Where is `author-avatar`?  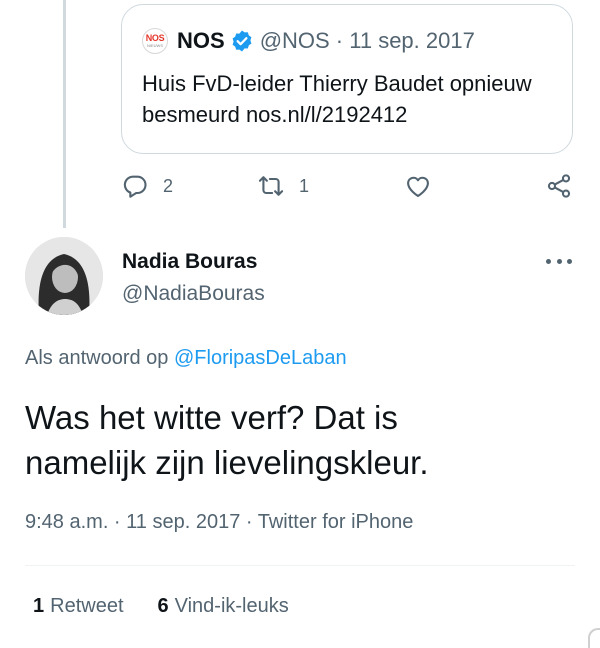 author-avatar is located at coordinates (64, 276).